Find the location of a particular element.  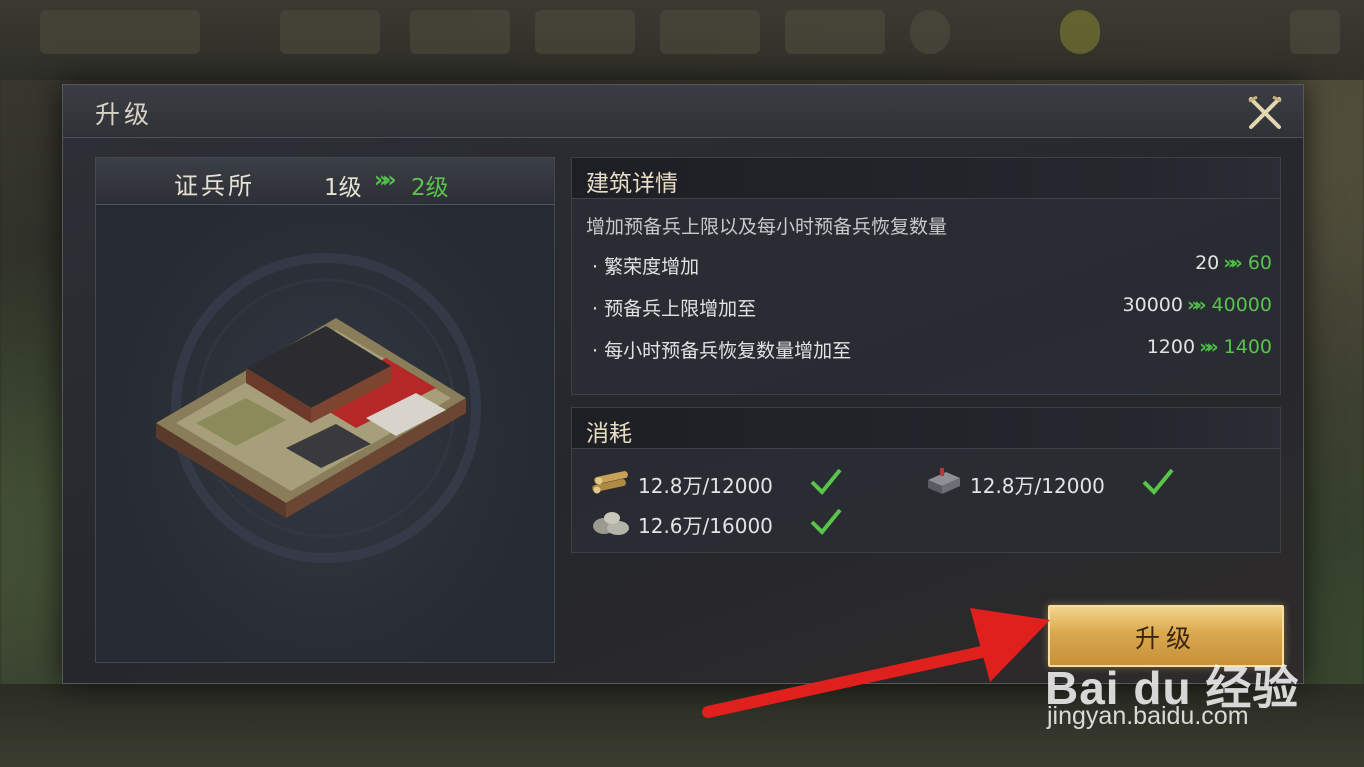

building-name: 证兵所 is located at coordinates (214, 186).